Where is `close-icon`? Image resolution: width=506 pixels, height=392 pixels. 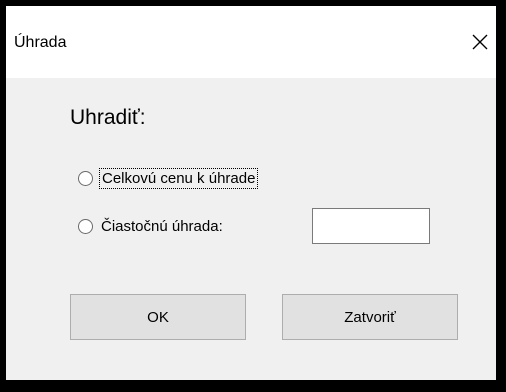
close-icon is located at coordinates (480, 42).